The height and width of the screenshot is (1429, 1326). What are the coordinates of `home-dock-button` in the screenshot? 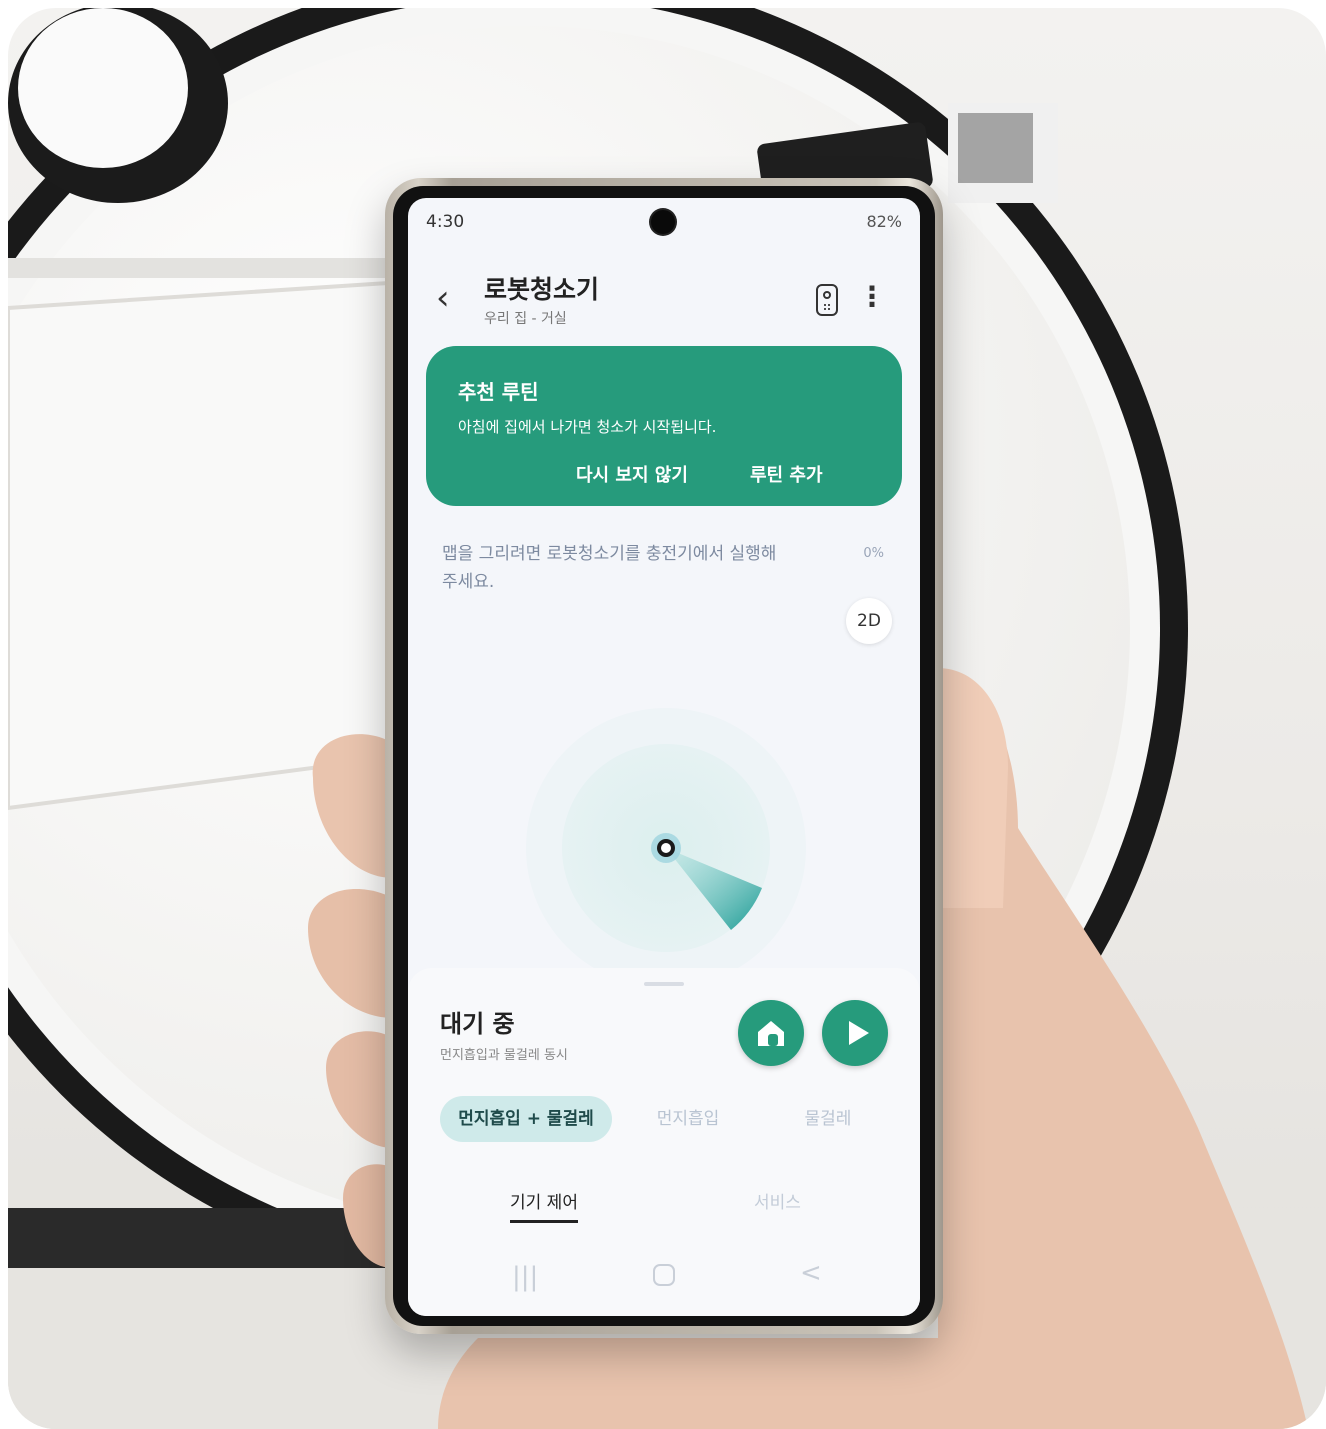 It's located at (771, 1033).